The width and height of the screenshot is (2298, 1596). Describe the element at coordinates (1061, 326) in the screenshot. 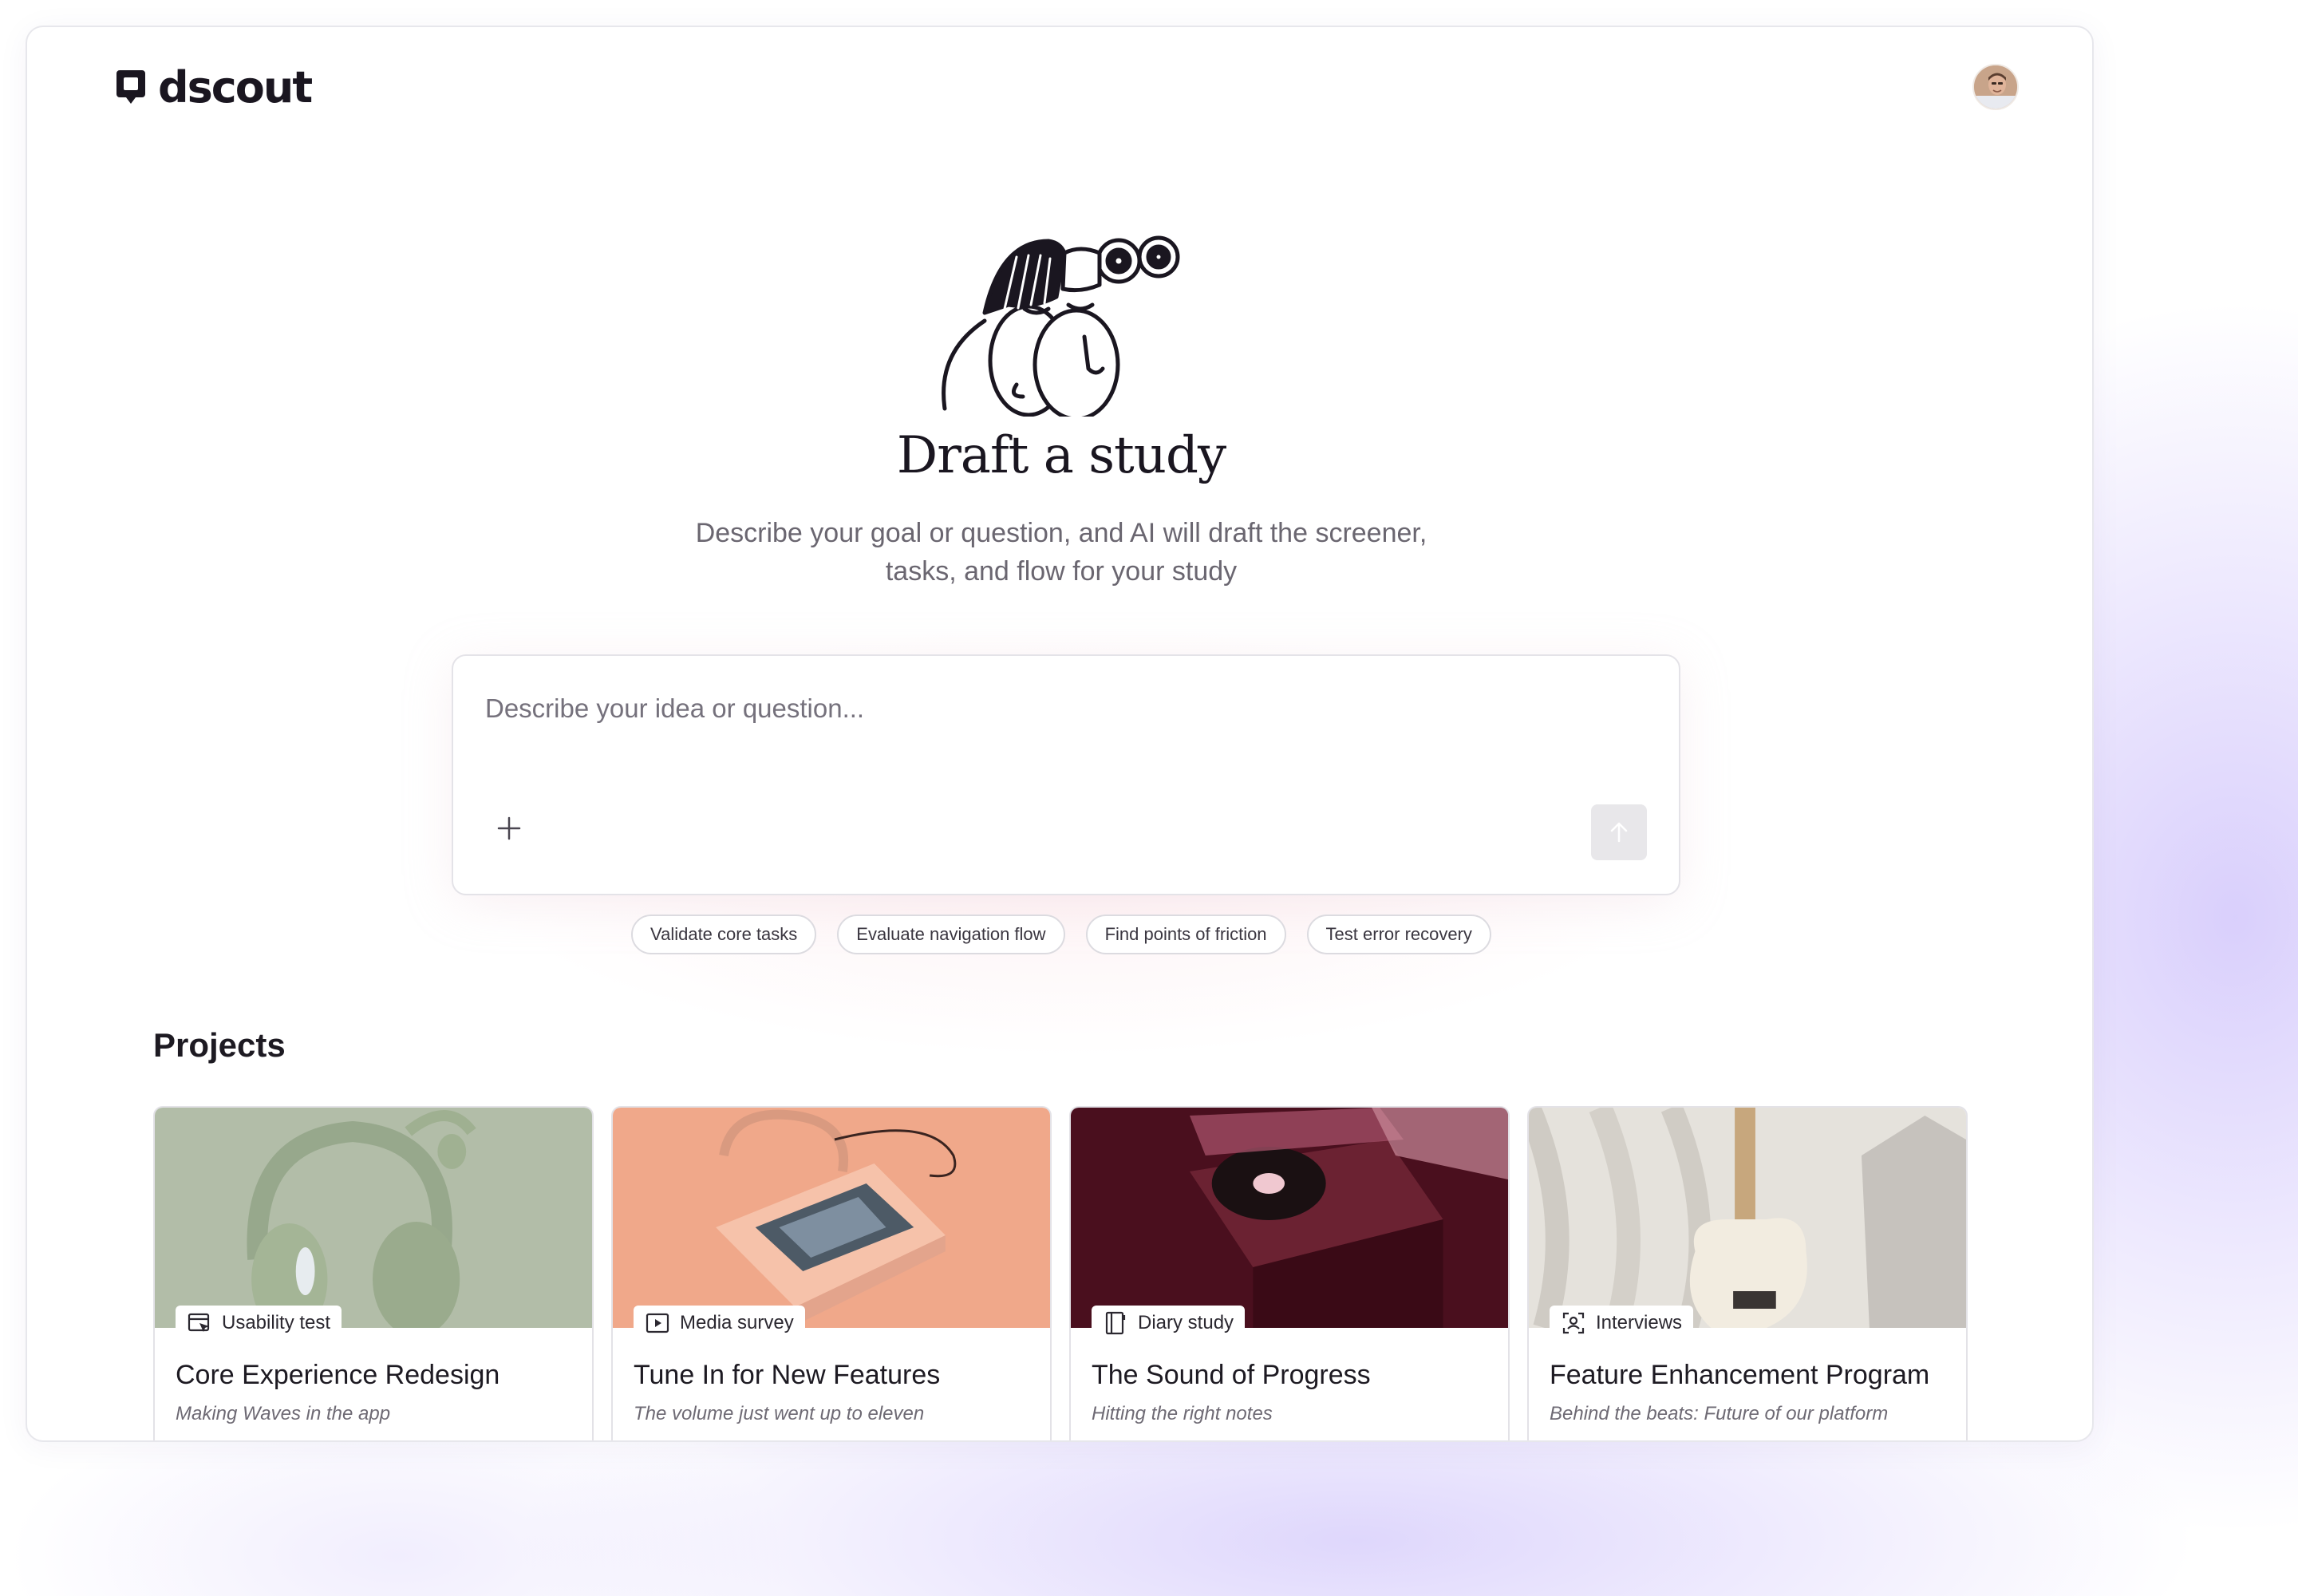

I see `binoculars-illustration` at that location.